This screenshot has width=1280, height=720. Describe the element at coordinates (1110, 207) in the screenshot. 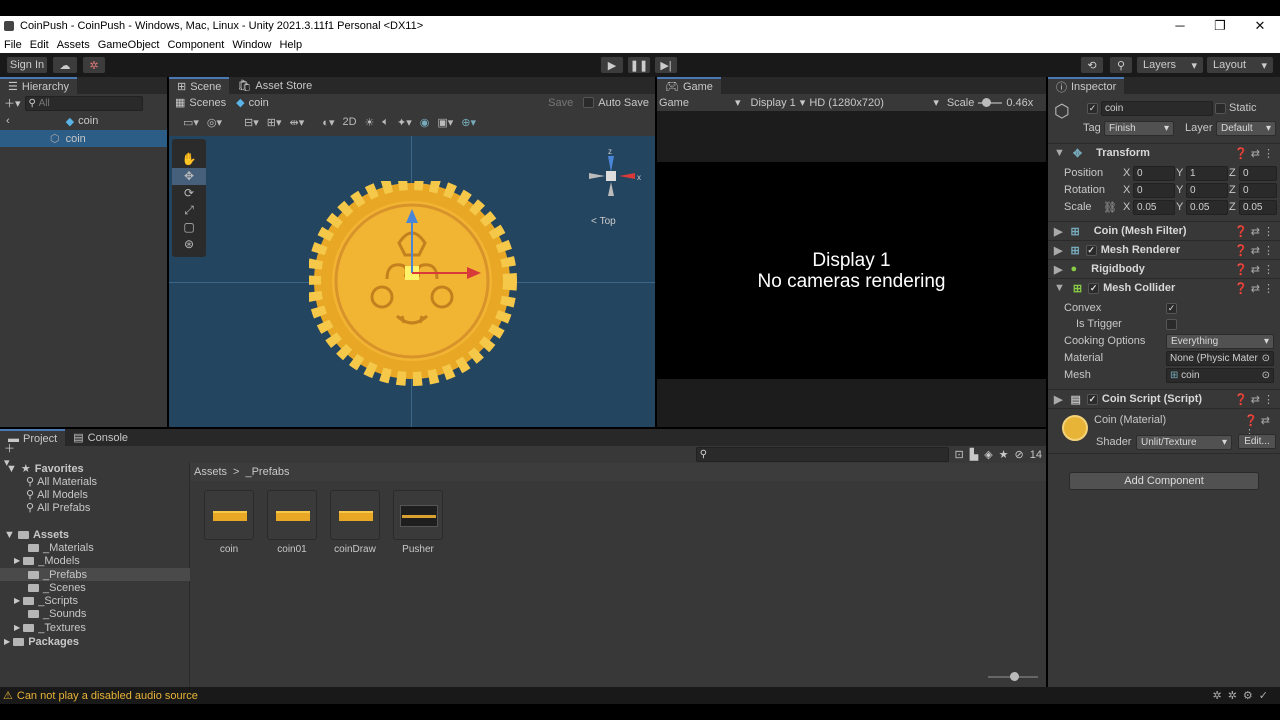

I see `link-icon: ⛓` at that location.